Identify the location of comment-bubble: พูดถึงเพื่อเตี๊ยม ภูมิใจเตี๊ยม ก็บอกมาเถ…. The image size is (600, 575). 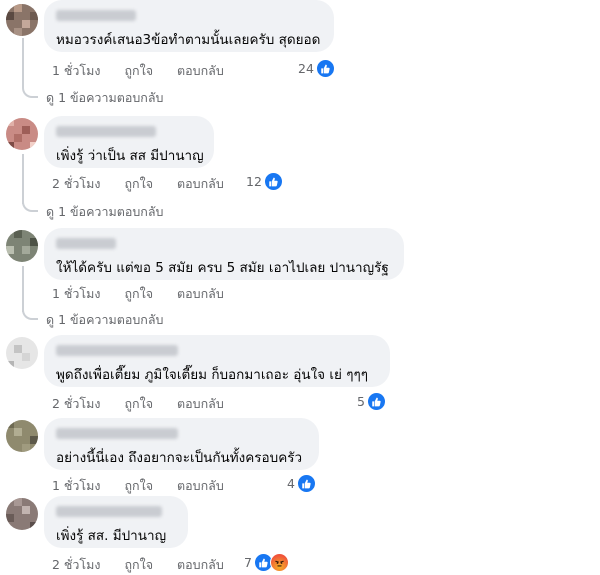
(217, 361).